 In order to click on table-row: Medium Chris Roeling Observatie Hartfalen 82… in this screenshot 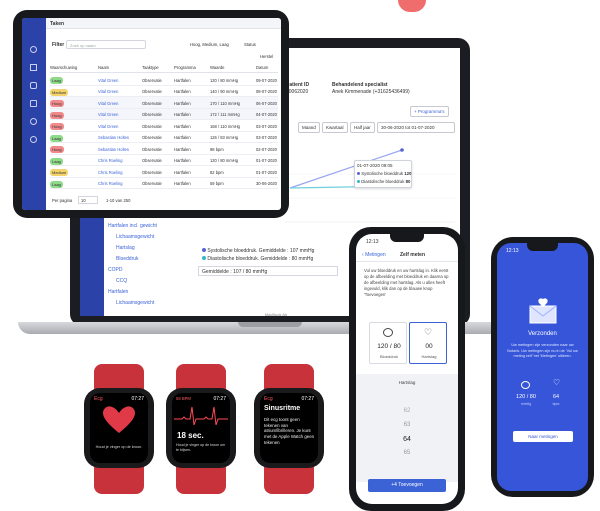, I will do `click(164, 172)`.